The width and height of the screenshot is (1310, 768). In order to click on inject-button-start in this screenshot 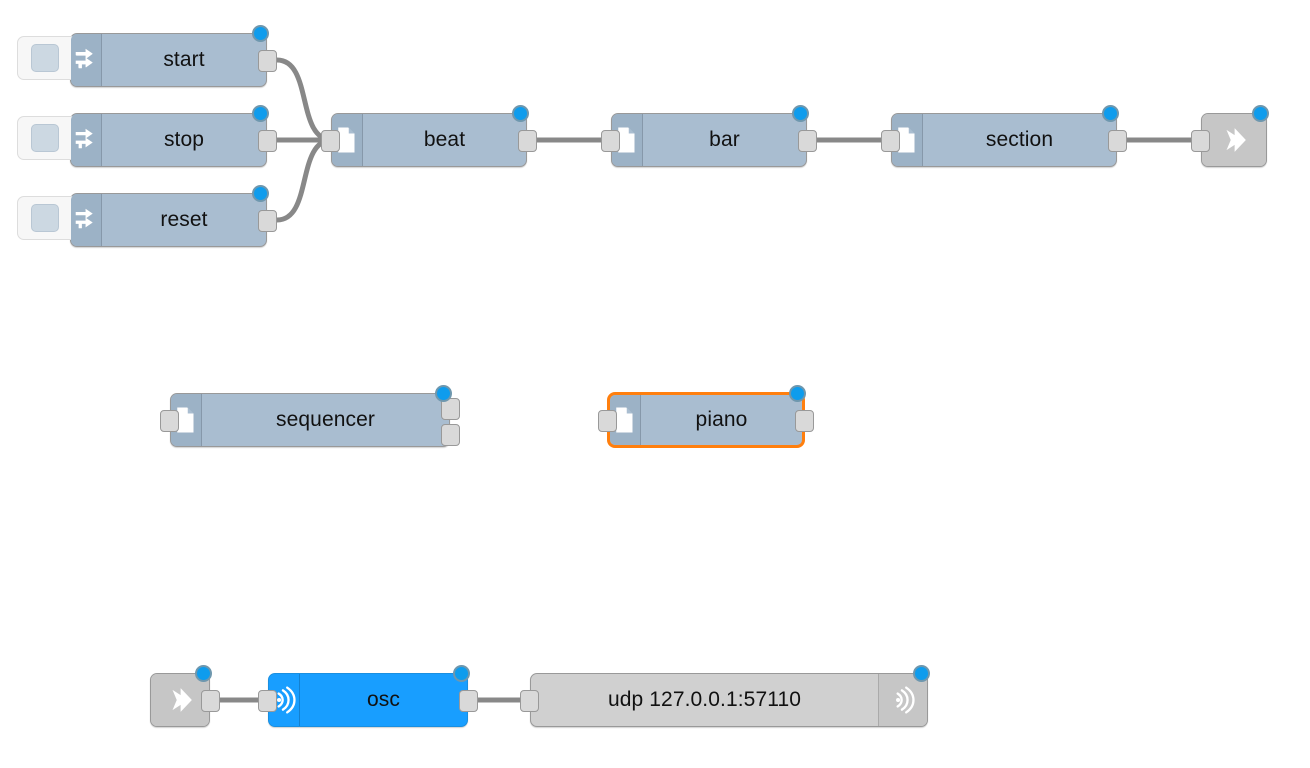, I will do `click(45, 58)`.